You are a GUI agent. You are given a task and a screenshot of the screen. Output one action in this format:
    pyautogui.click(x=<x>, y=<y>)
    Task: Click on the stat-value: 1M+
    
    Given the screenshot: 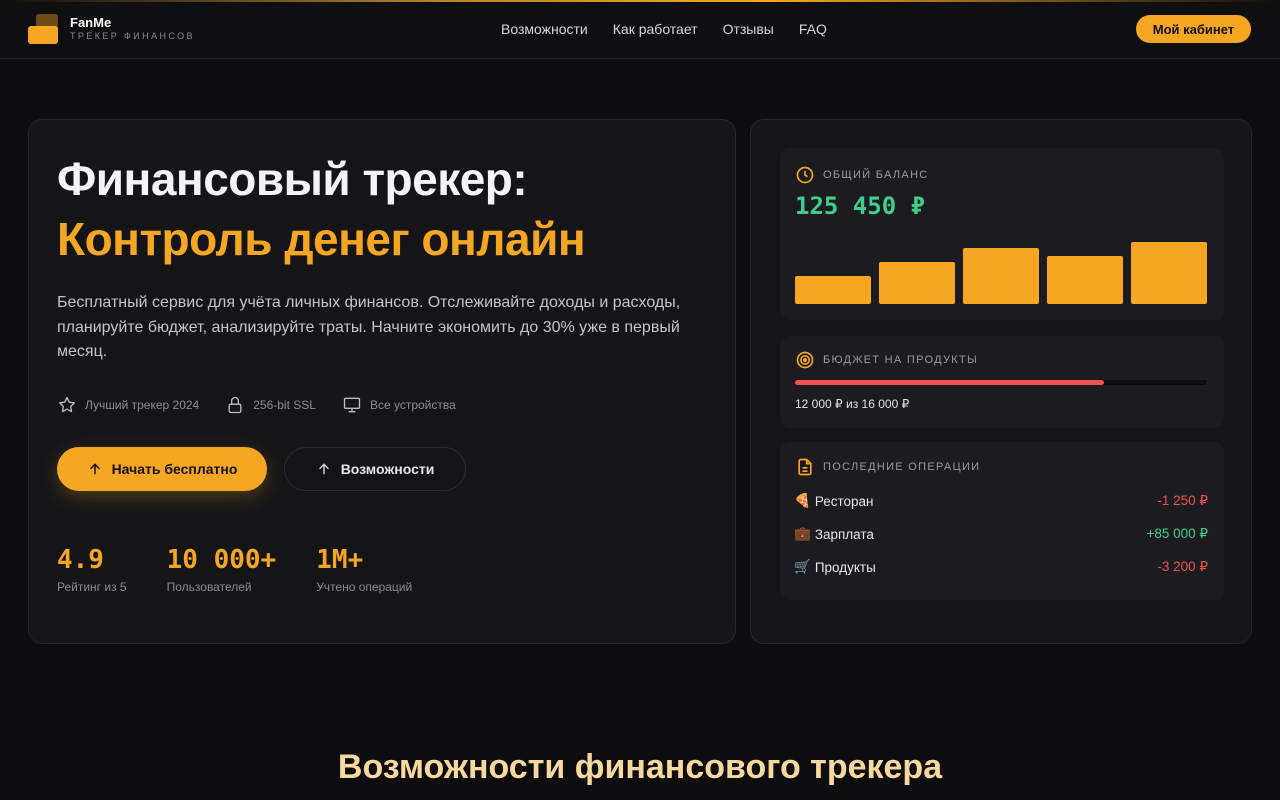 What is the action you would take?
    pyautogui.click(x=340, y=560)
    